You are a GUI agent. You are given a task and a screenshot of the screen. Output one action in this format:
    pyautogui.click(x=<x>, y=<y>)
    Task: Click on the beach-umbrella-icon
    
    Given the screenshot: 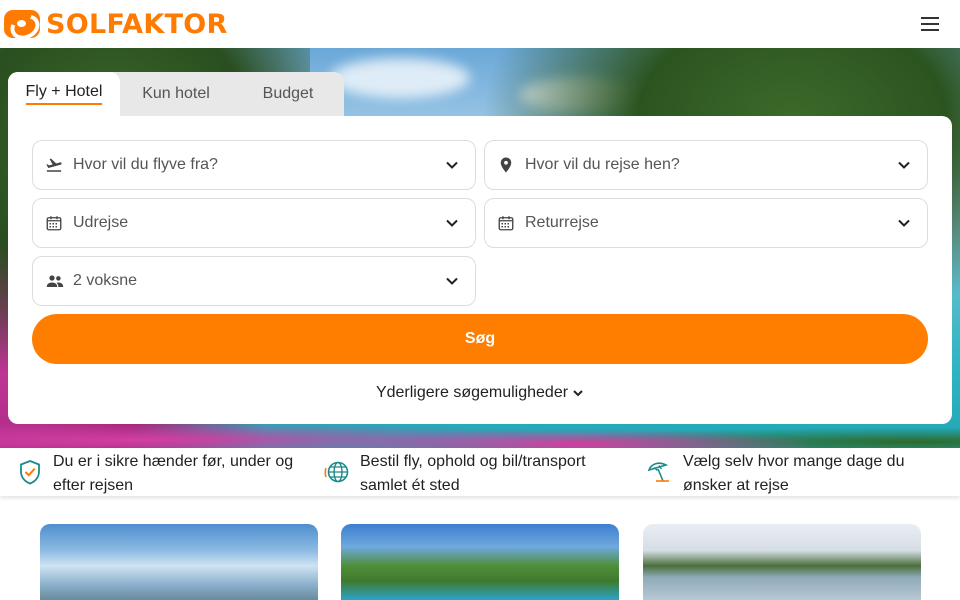 What is the action you would take?
    pyautogui.click(x=658, y=472)
    